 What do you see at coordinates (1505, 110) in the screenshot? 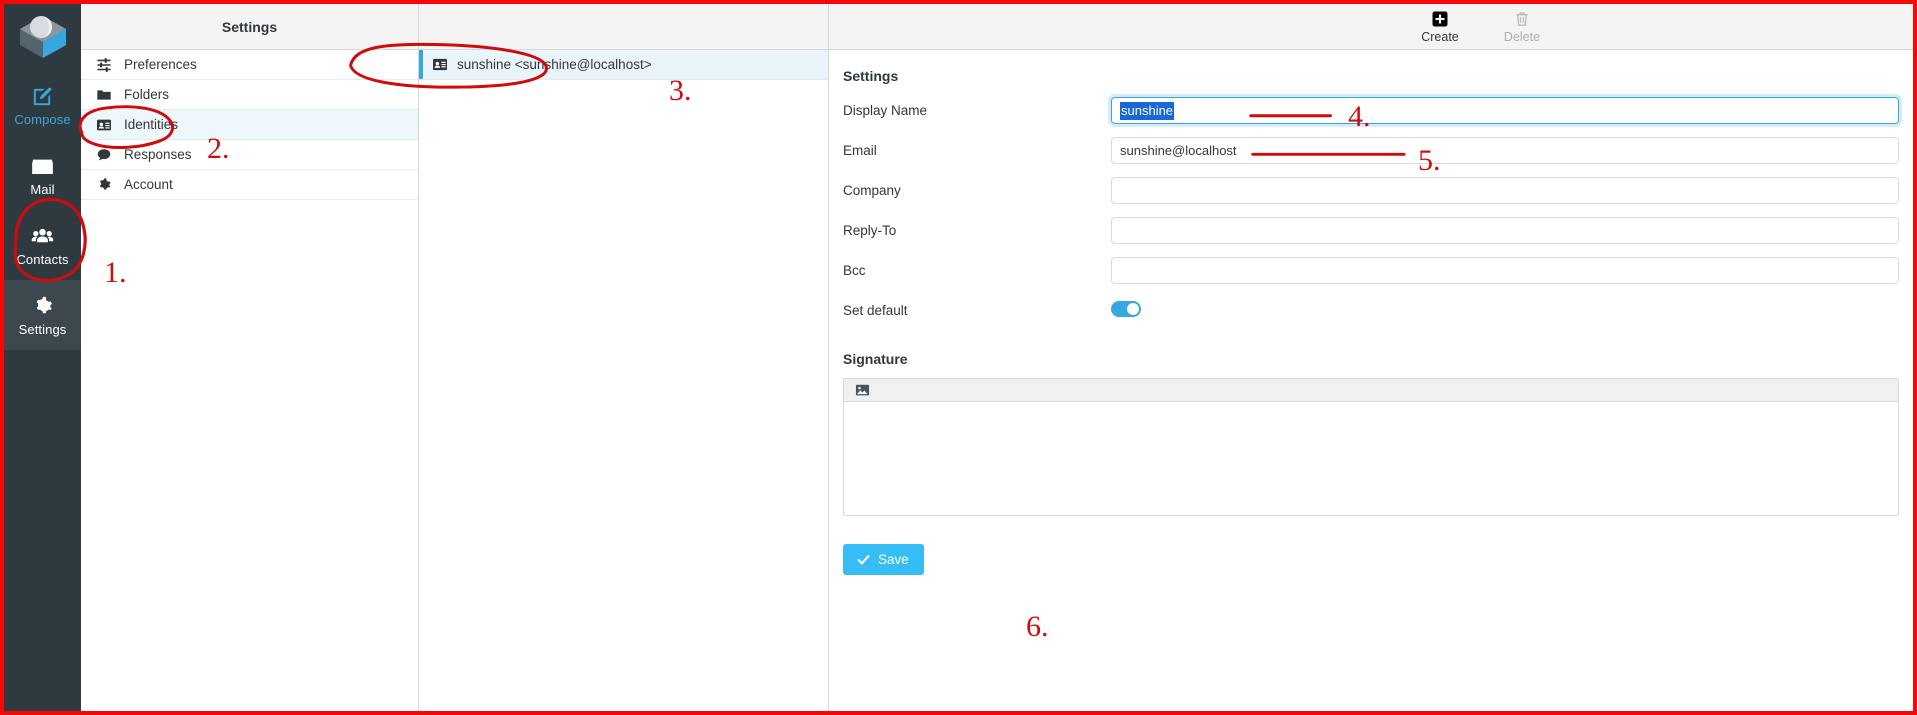
I see `display-name-input` at bounding box center [1505, 110].